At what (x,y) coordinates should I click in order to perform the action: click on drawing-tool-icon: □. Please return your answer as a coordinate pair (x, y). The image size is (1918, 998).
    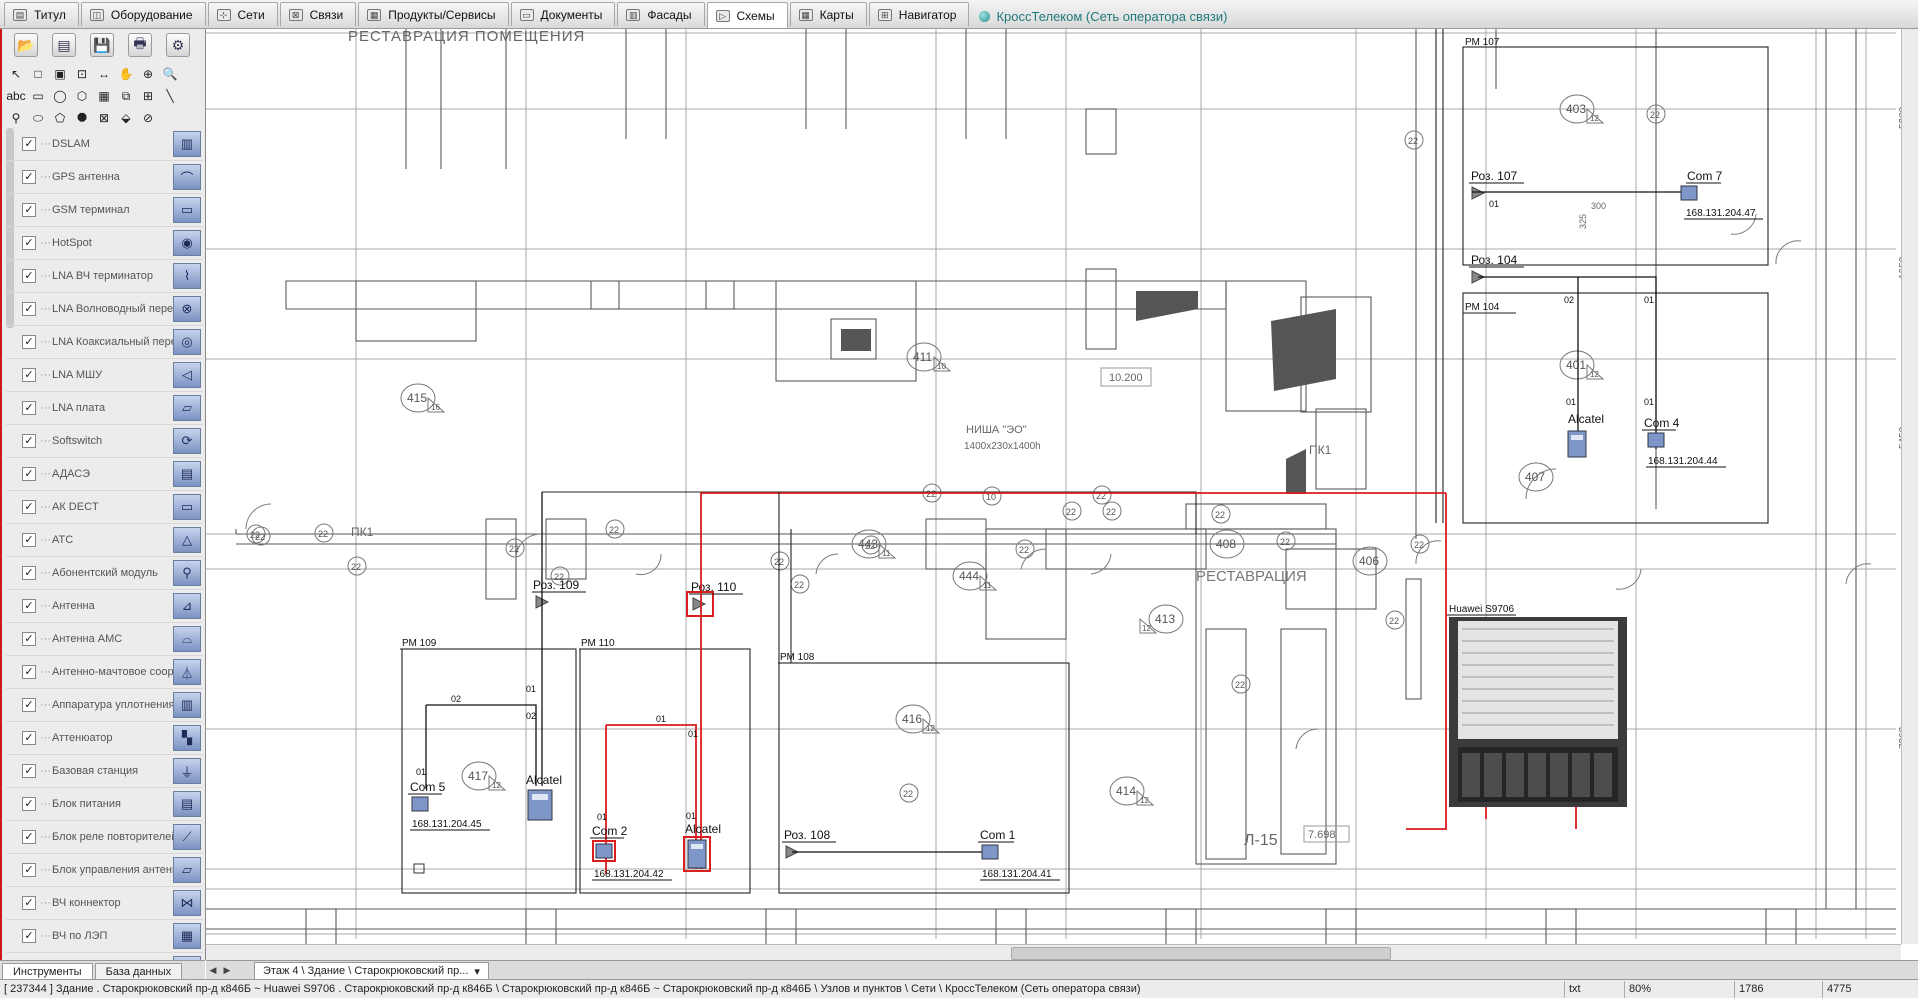
    Looking at the image, I should click on (38, 74).